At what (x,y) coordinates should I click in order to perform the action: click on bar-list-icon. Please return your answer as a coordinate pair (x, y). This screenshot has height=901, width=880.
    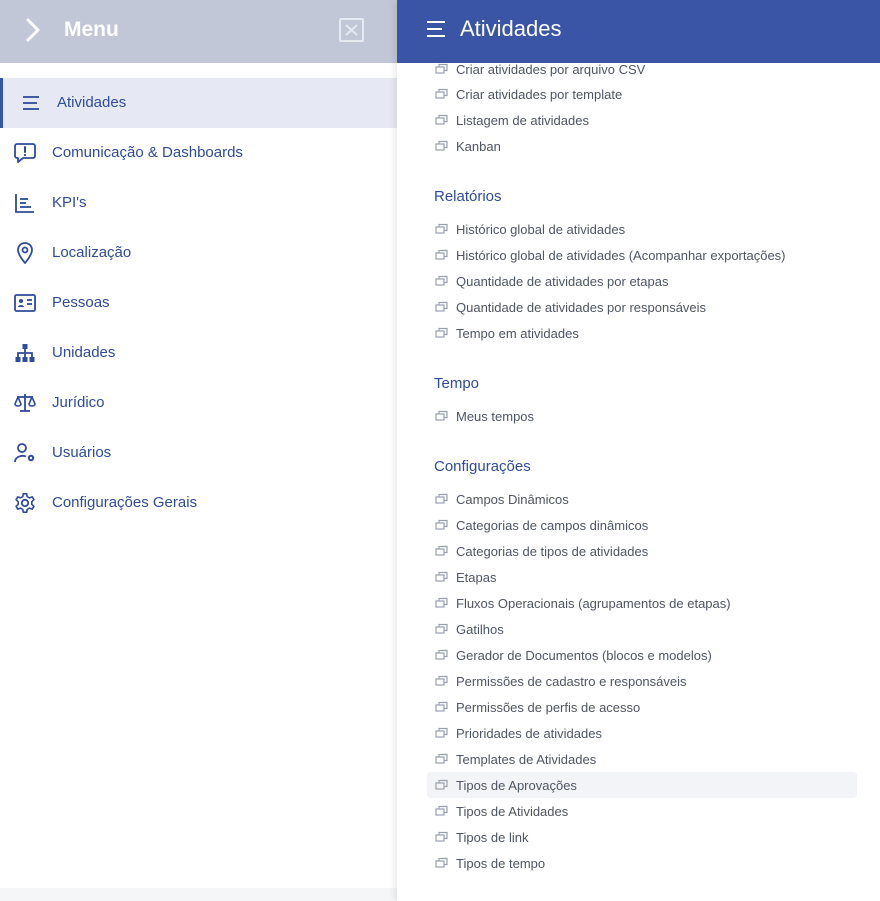
    Looking at the image, I should click on (24, 203).